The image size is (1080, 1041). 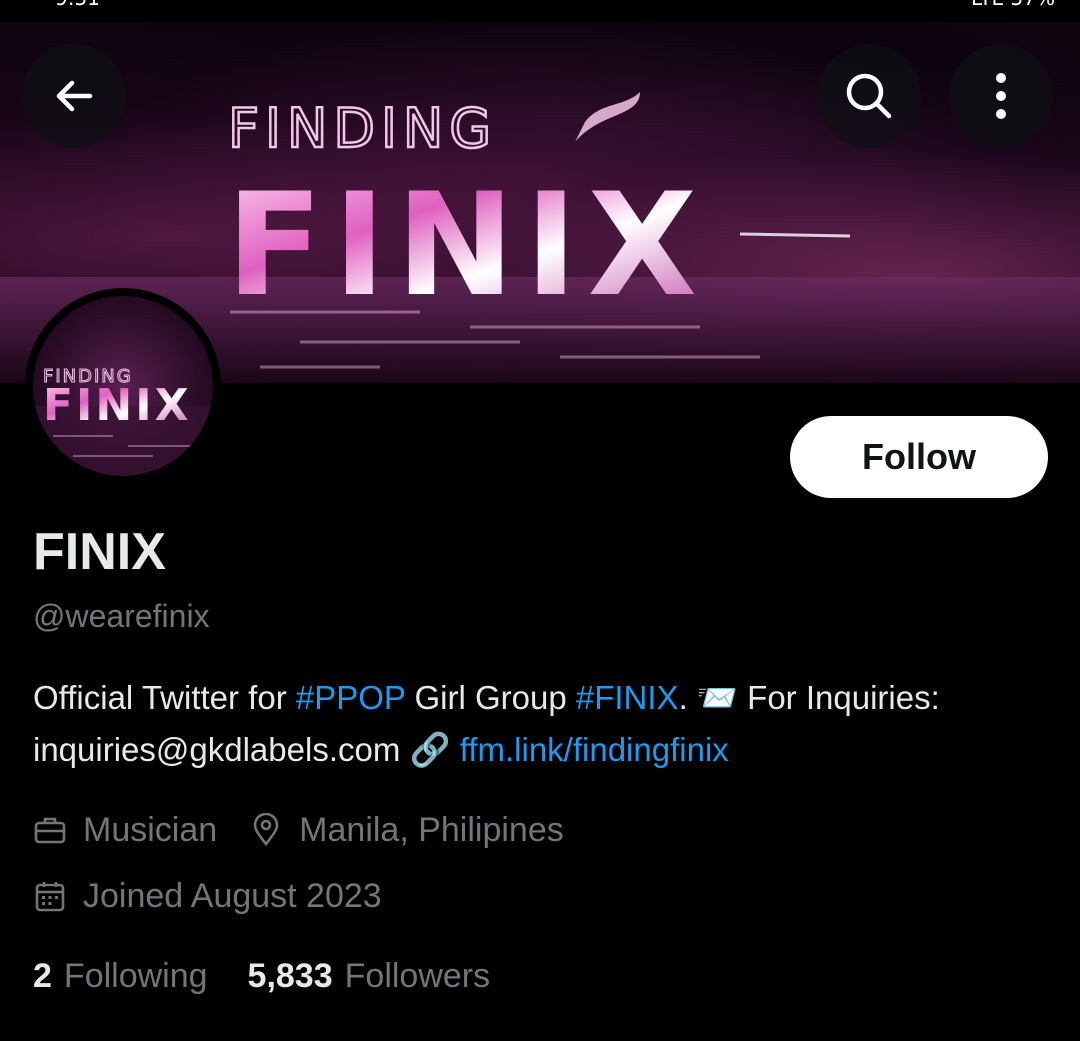 I want to click on hashtag-ppop-link: #PPOP, so click(x=350, y=697).